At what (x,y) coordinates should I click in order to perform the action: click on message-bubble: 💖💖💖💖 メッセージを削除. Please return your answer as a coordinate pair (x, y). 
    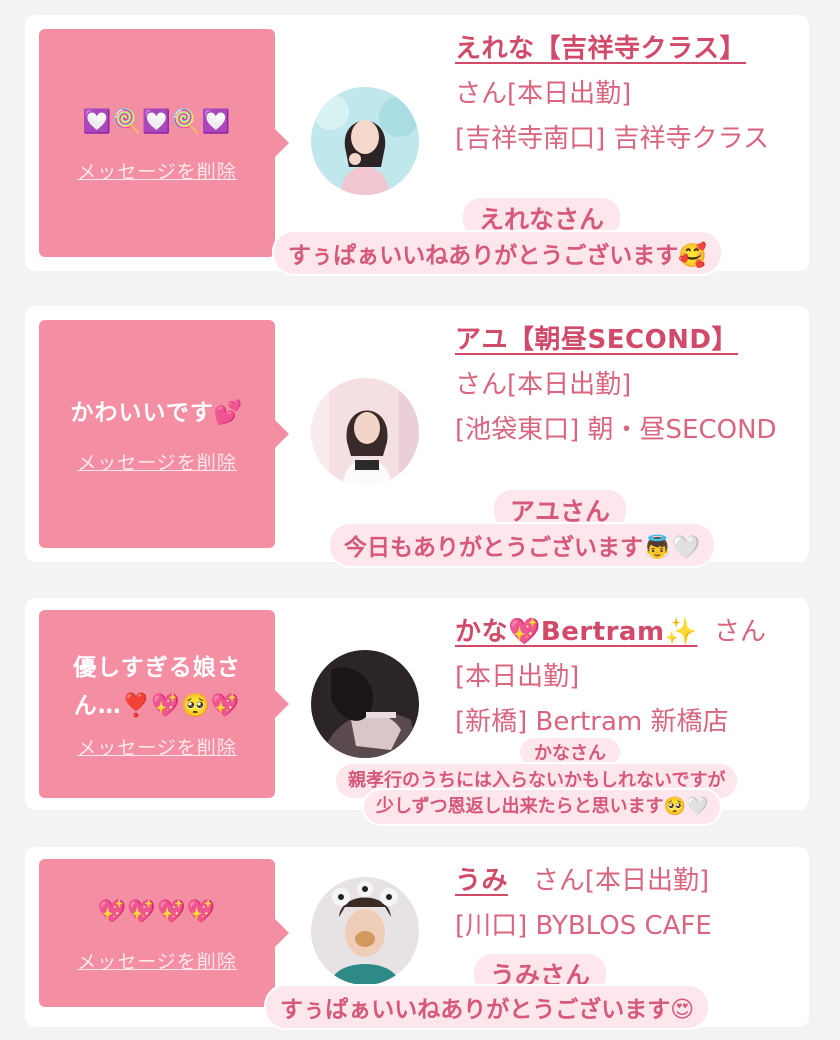
    Looking at the image, I should click on (164, 933).